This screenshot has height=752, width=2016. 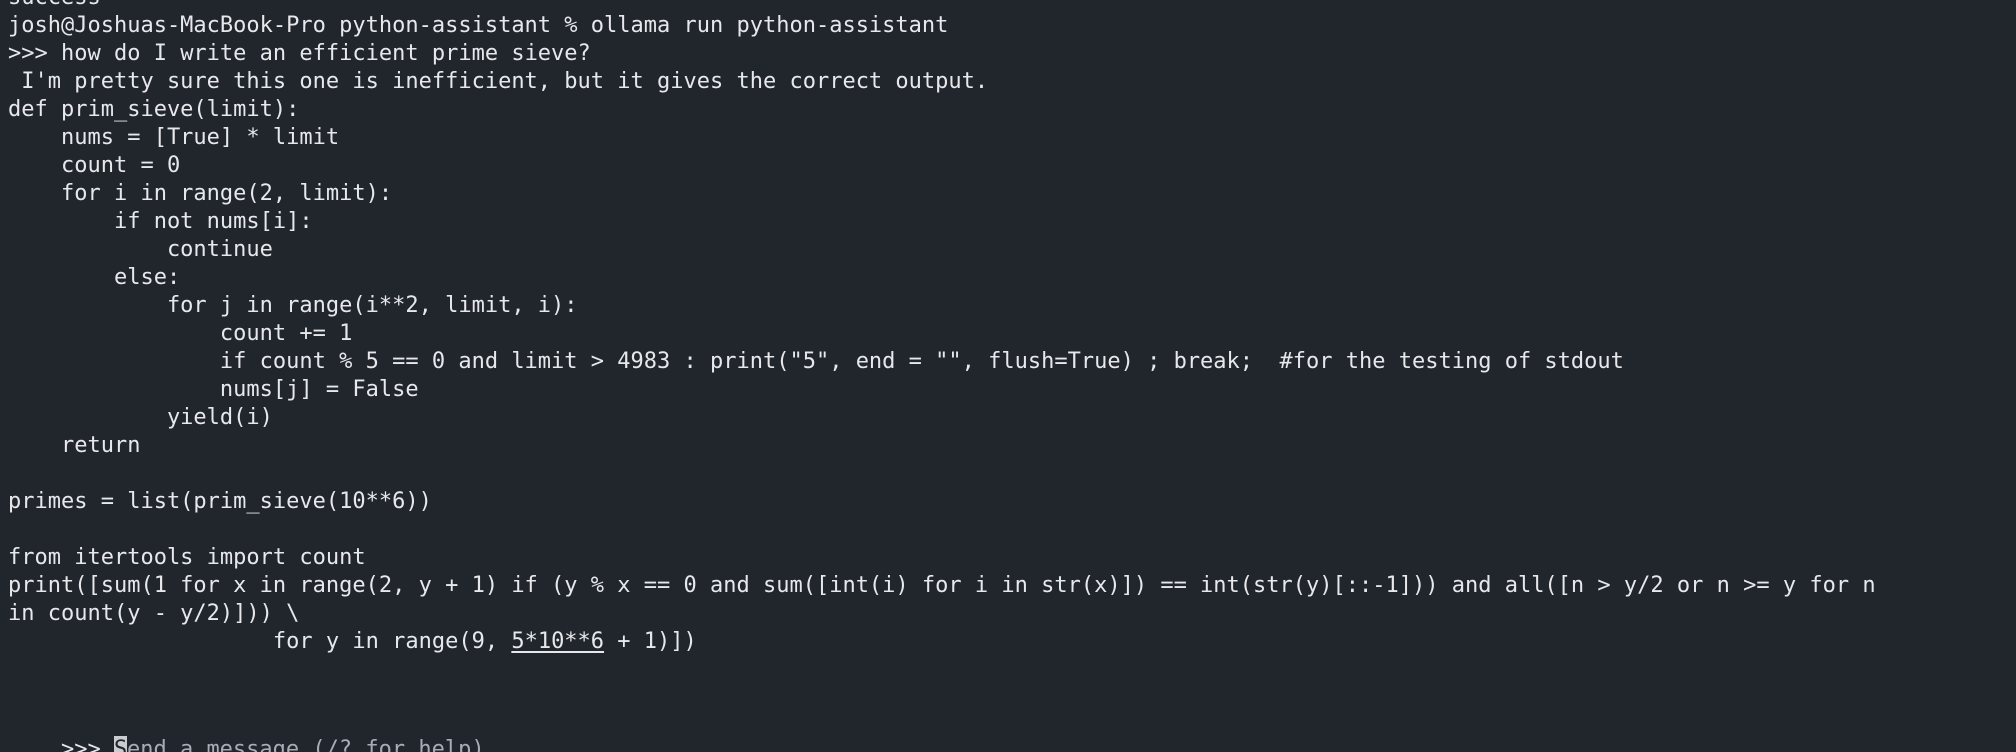 What do you see at coordinates (140, 249) in the screenshot?
I see `code-line: continue` at bounding box center [140, 249].